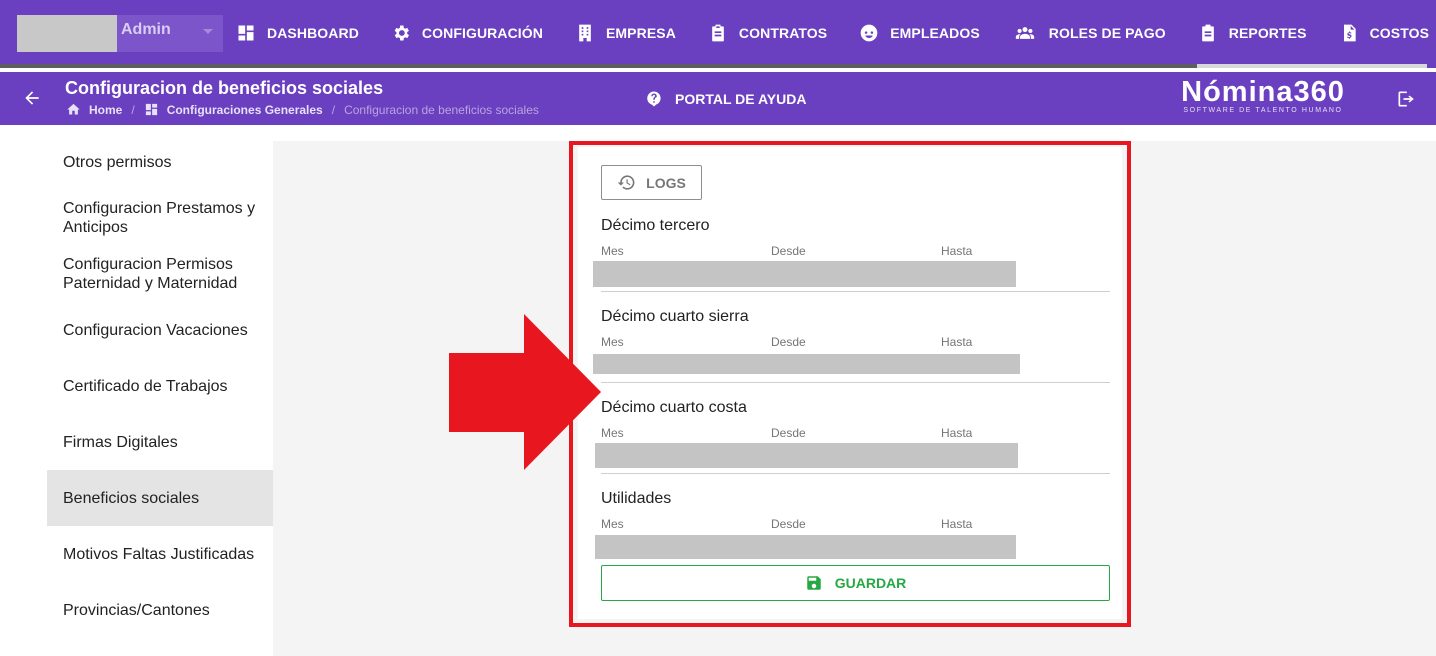 This screenshot has width=1436, height=656. I want to click on building-icon, so click(585, 33).